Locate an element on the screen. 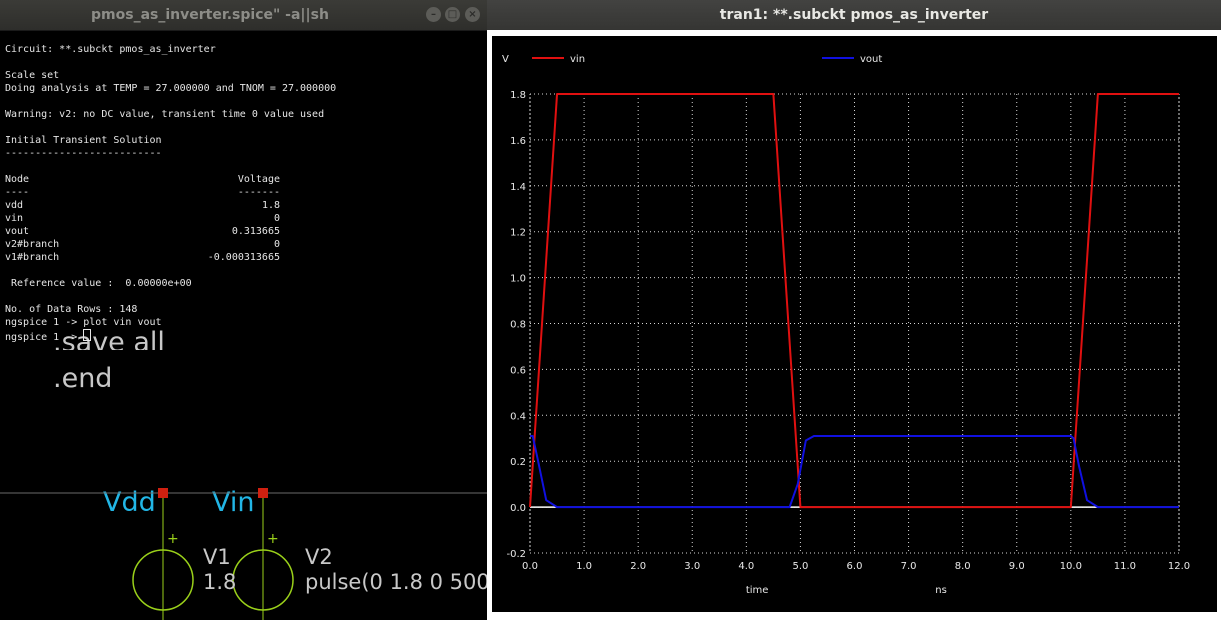 This screenshot has height=620, width=1221. x-tick-label: 0.0 is located at coordinates (530, 566).